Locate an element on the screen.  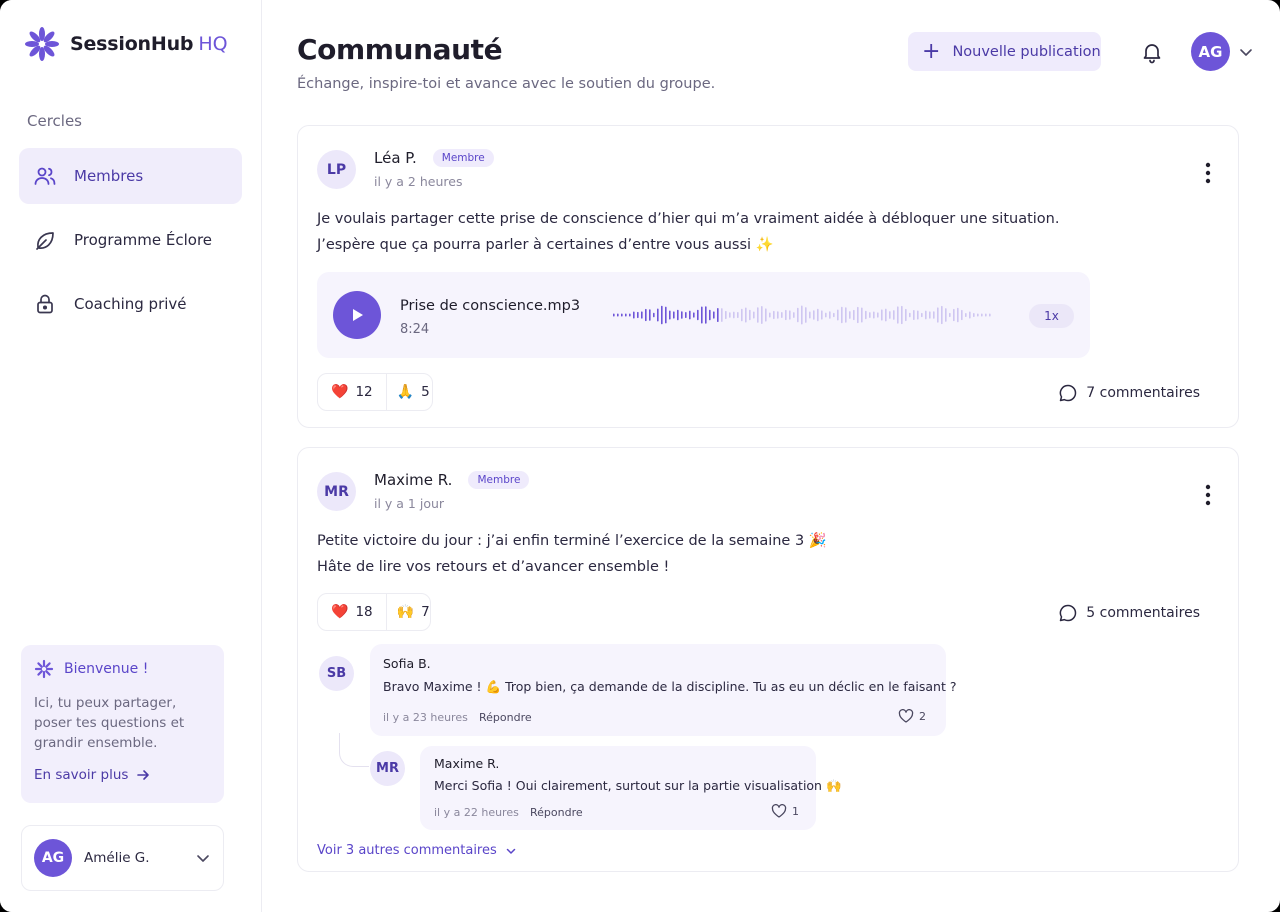
reaction-raised-hands: 🙌 7 is located at coordinates (414, 612).